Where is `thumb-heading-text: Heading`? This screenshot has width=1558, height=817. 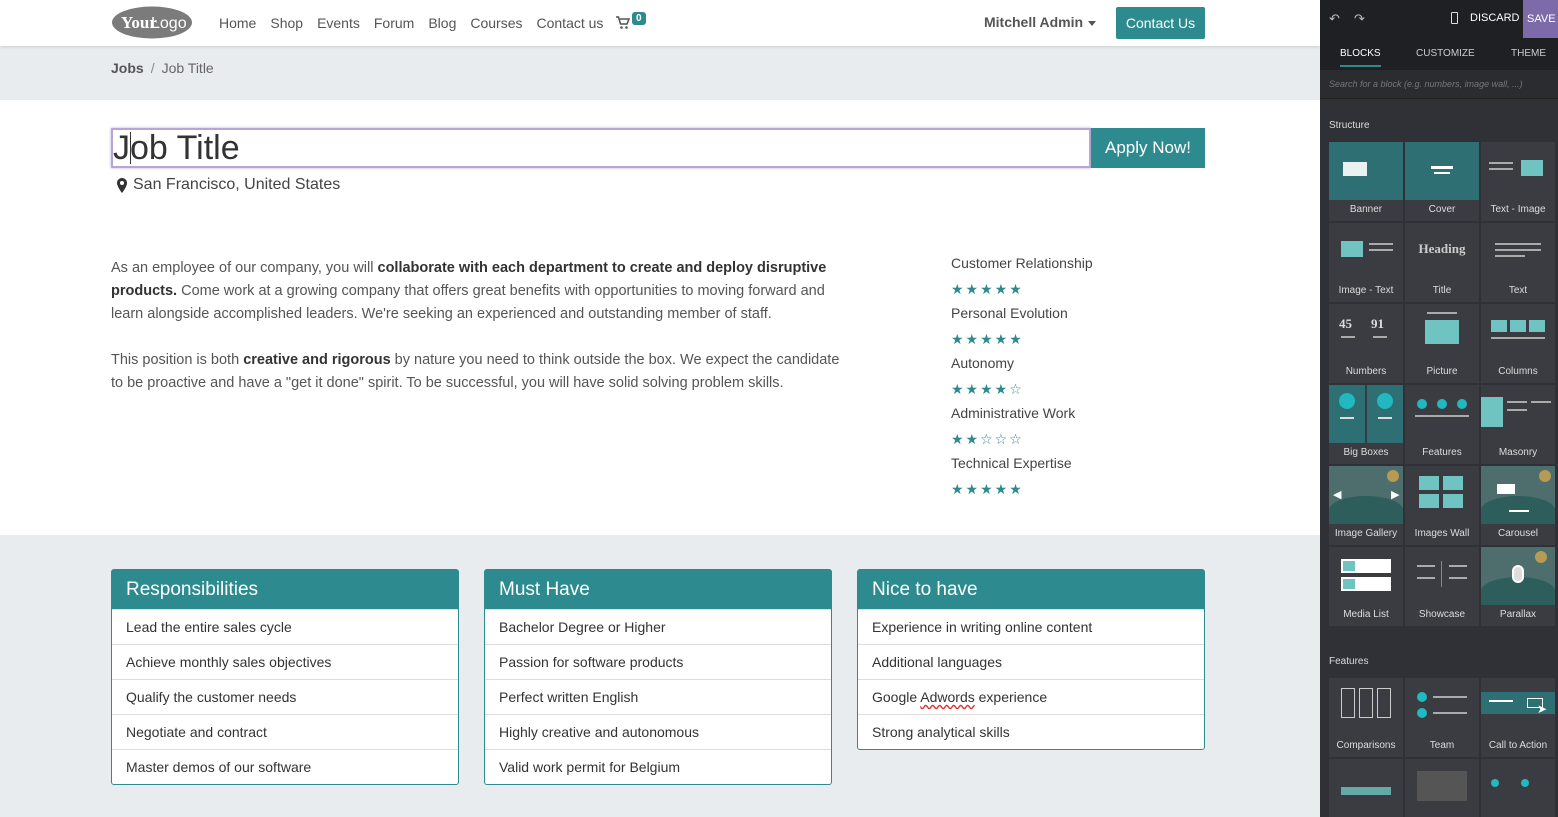
thumb-heading-text: Heading is located at coordinates (1442, 248).